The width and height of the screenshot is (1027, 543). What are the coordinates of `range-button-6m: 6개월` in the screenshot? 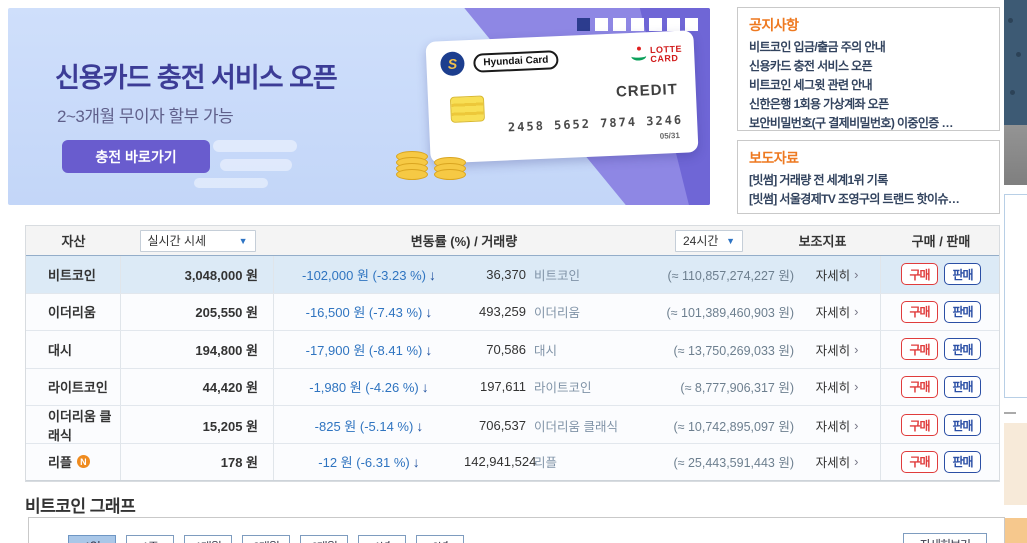 It's located at (324, 539).